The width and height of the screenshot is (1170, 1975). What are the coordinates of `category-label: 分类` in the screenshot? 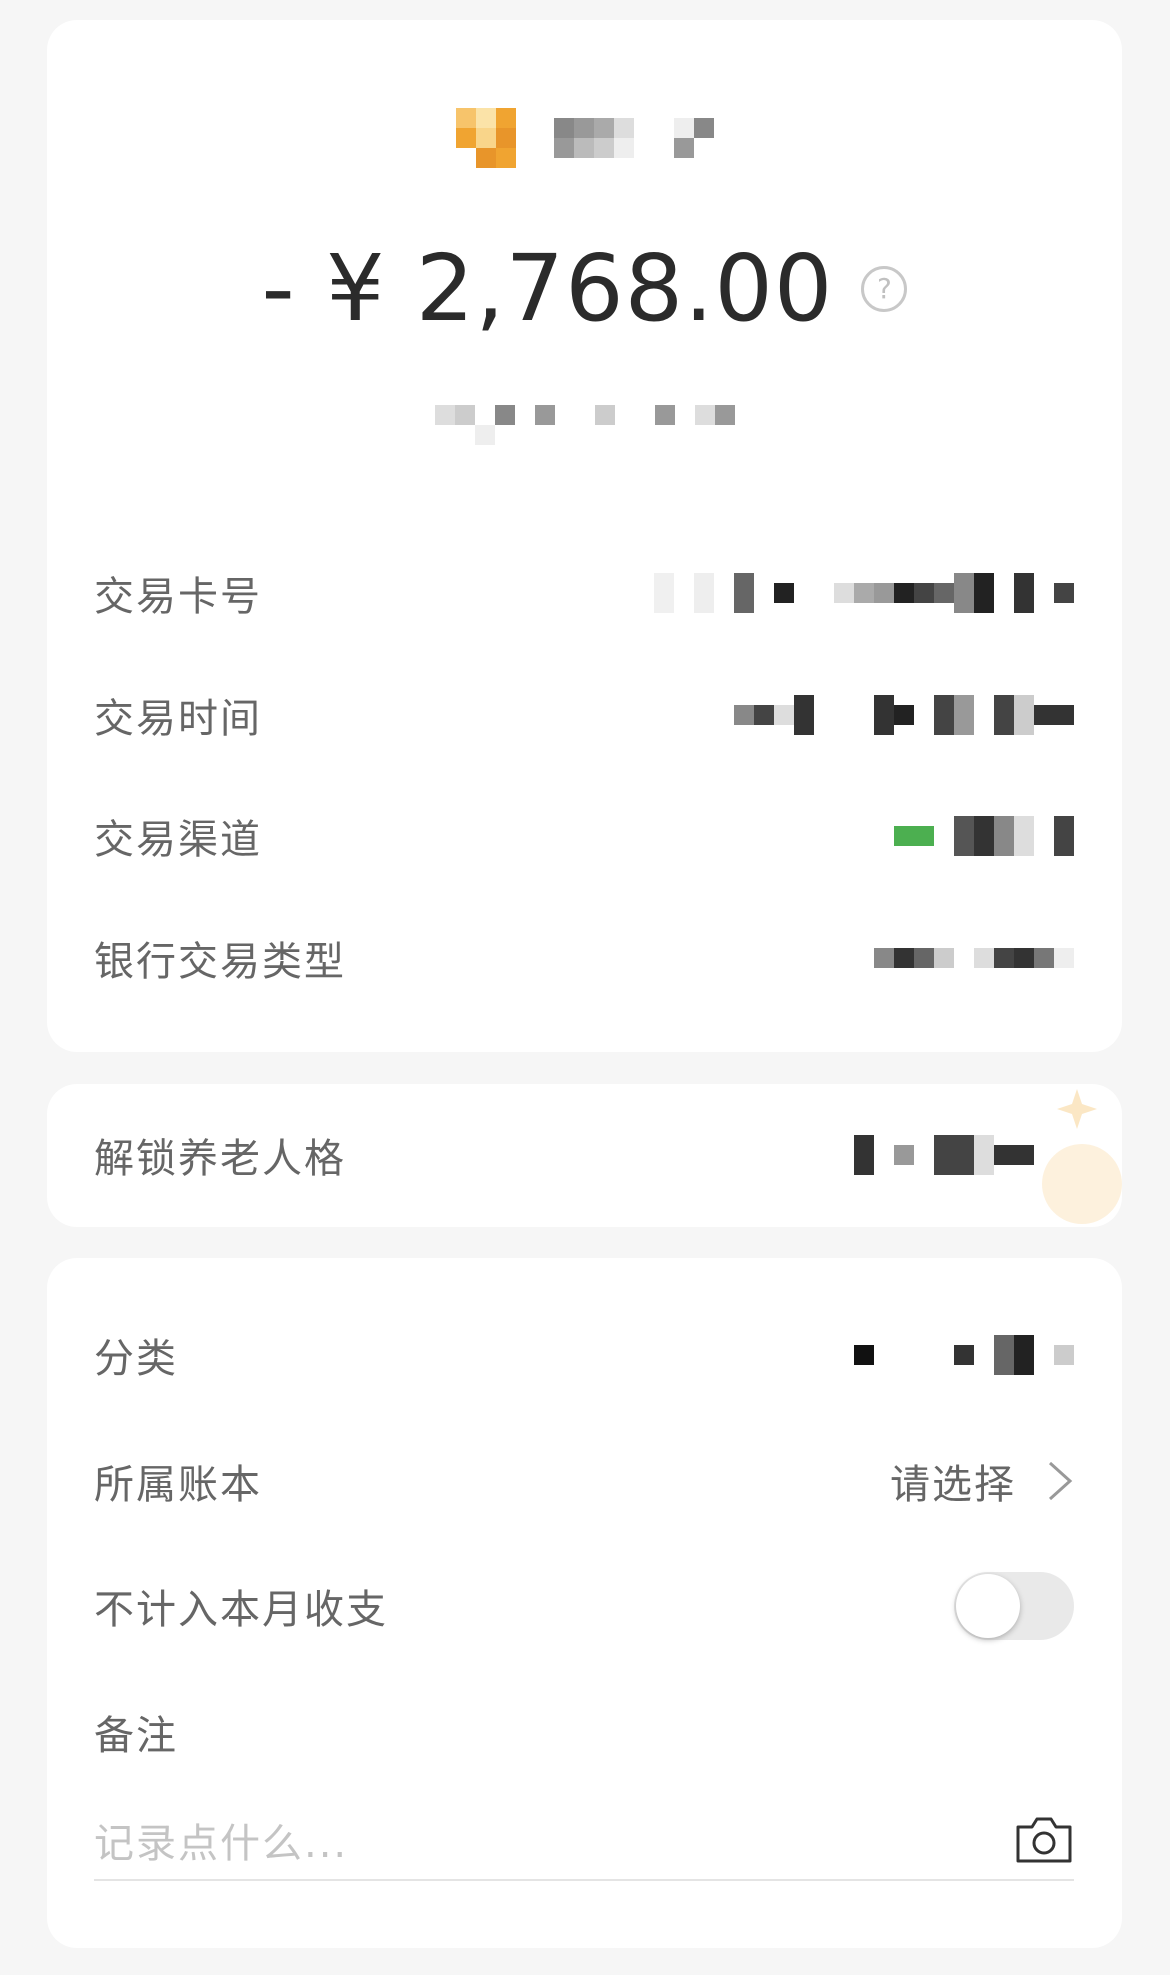 It's located at (136, 1359).